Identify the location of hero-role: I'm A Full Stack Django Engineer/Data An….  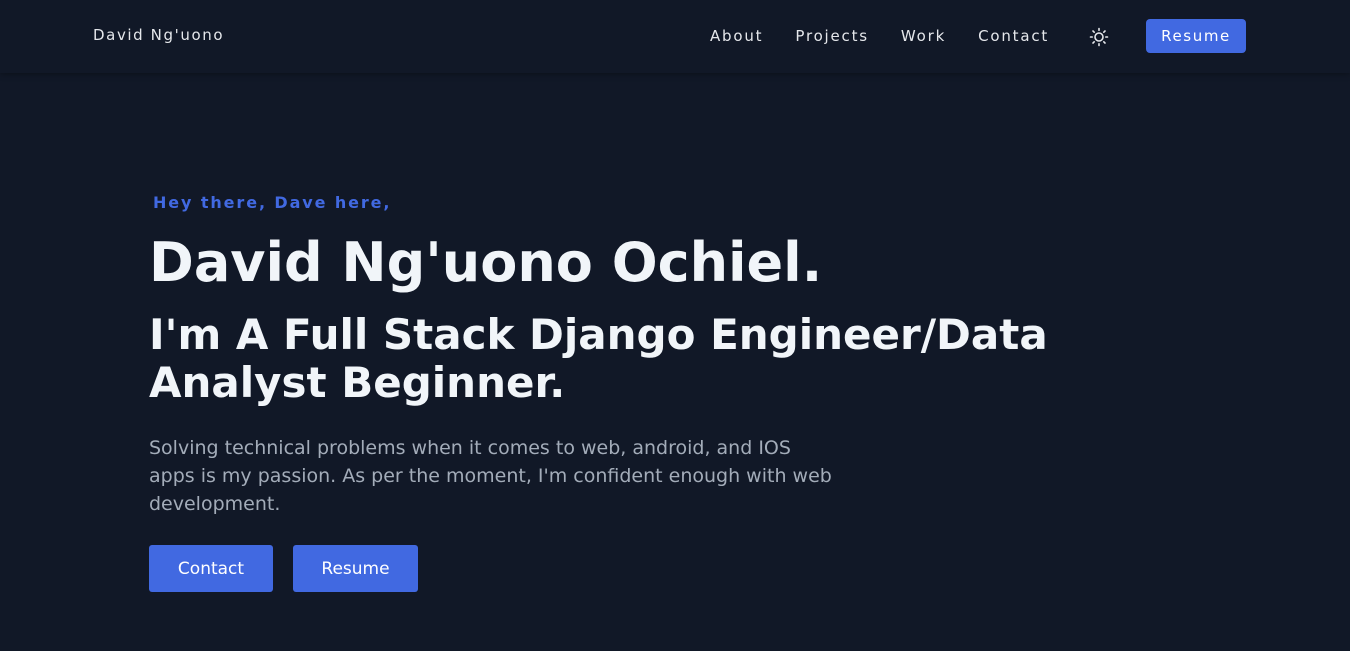
(598, 358).